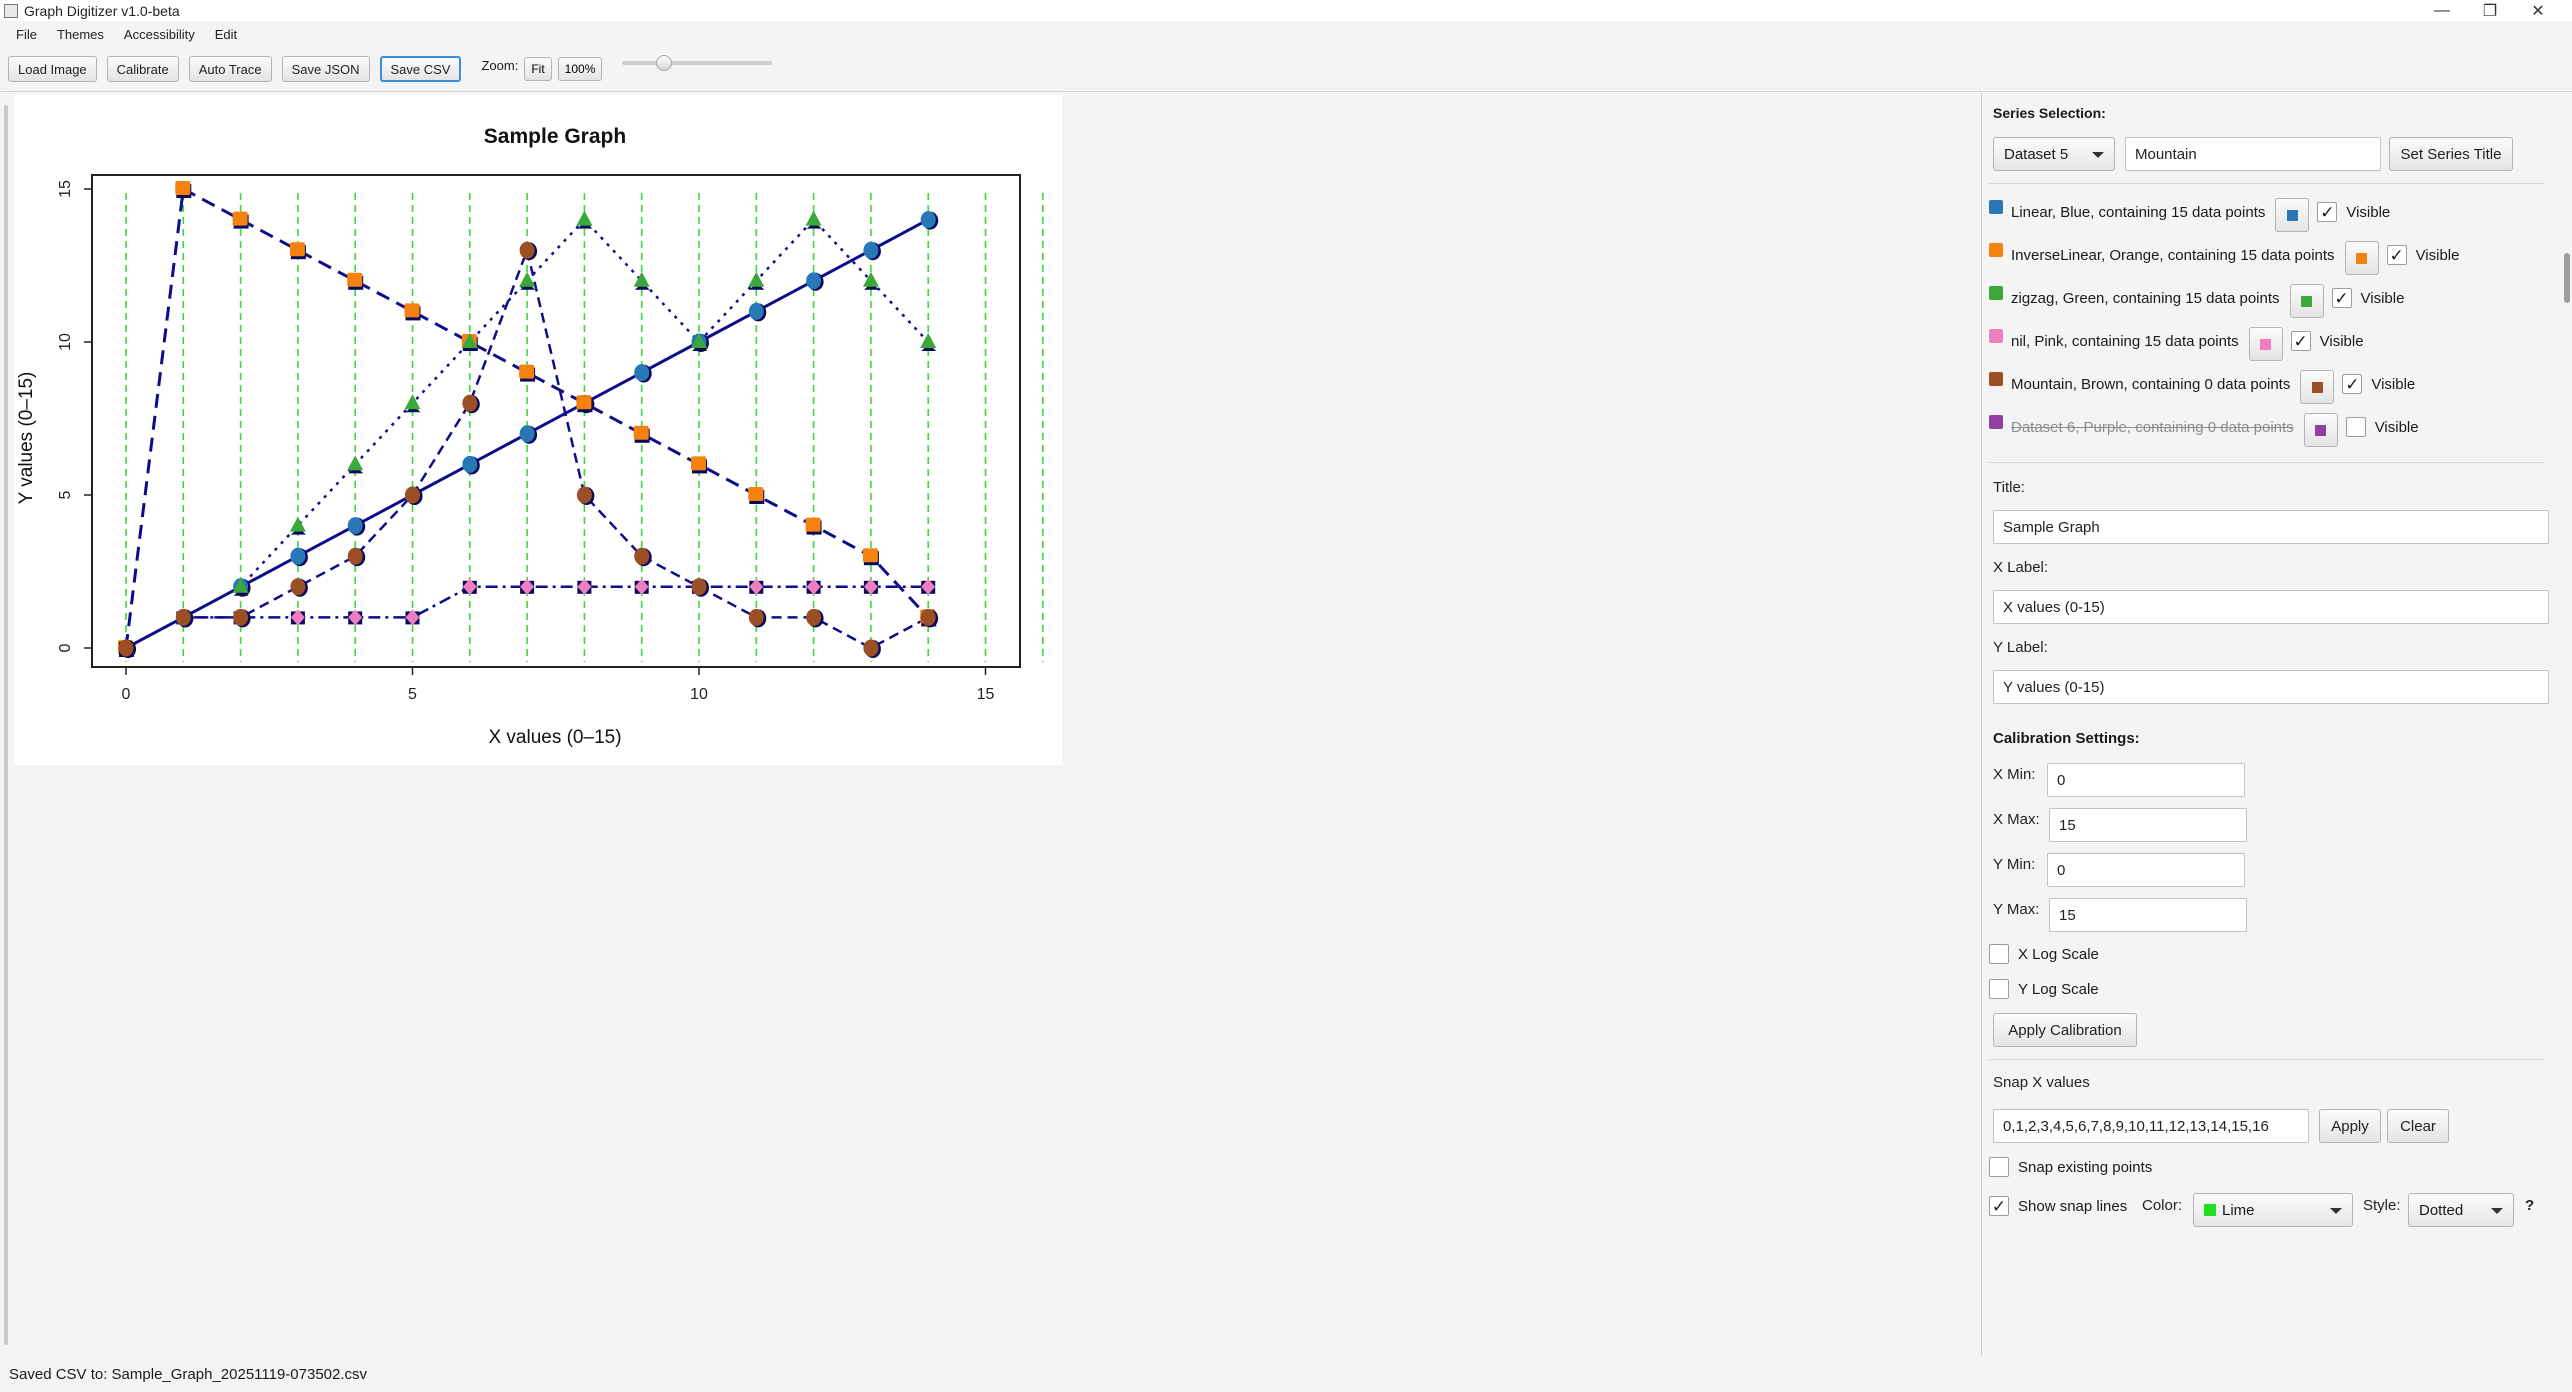 The width and height of the screenshot is (2572, 1392). I want to click on menu-file: File, so click(26, 34).